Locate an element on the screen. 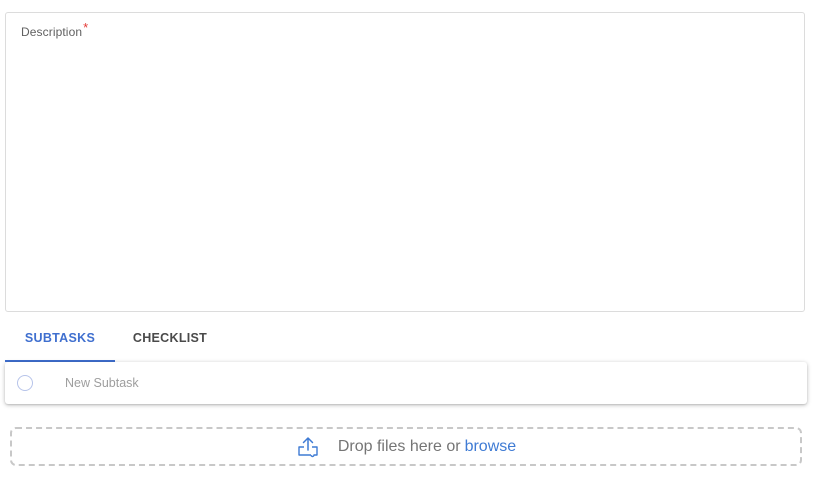 Image resolution: width=823 pixels, height=485 pixels. tab-bar: SUBTASKS CHECKLIST is located at coordinates (115, 339).